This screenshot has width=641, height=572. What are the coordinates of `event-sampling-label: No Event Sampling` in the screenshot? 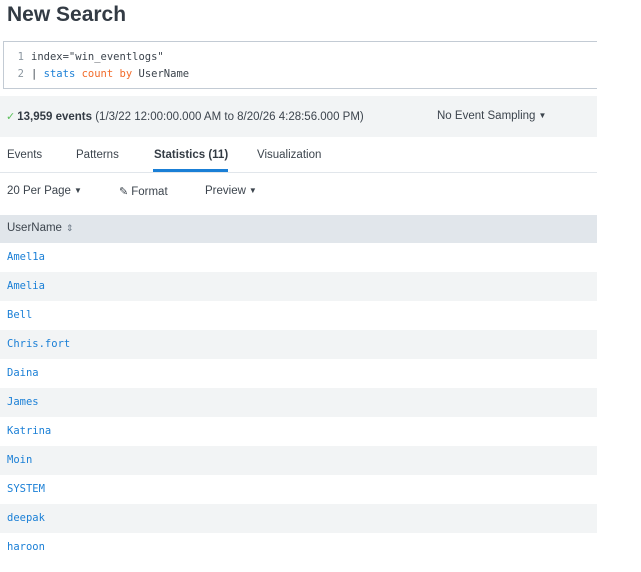 It's located at (486, 116).